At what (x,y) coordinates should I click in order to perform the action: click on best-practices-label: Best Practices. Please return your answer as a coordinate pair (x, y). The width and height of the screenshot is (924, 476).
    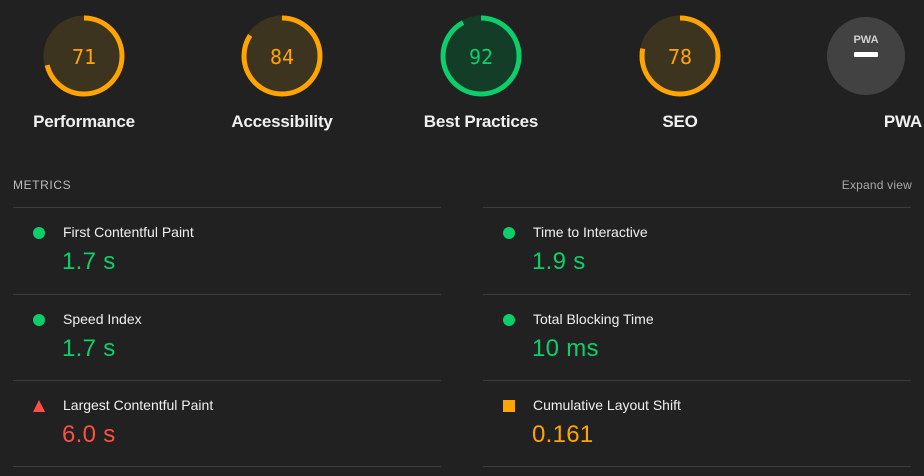
    Looking at the image, I should click on (481, 121).